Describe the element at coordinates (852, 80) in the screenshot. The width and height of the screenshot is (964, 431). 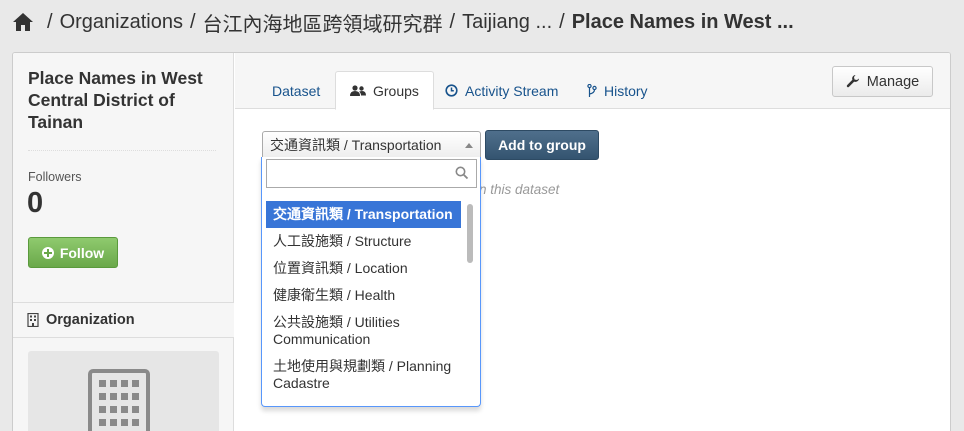
I see `wrench-icon` at that location.